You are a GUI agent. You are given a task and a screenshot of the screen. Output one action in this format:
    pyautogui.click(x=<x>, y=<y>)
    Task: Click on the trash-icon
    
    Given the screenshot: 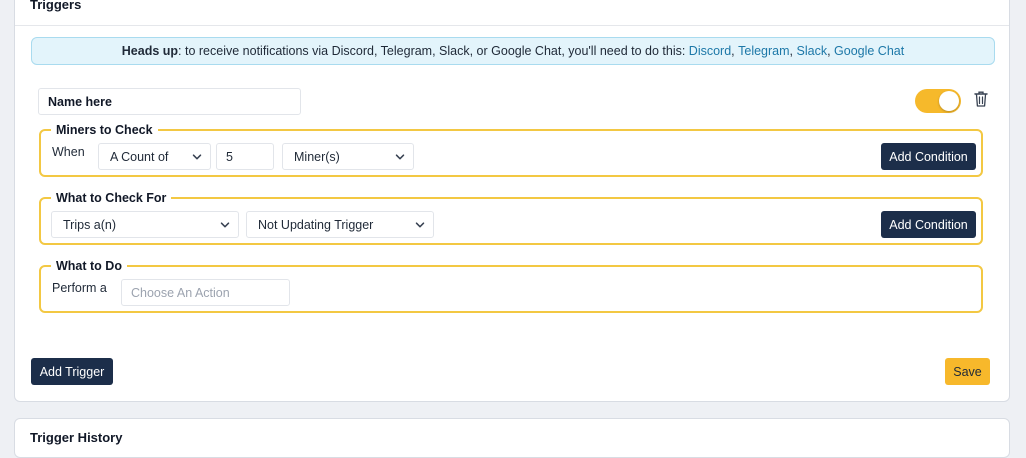 What is the action you would take?
    pyautogui.click(x=981, y=99)
    